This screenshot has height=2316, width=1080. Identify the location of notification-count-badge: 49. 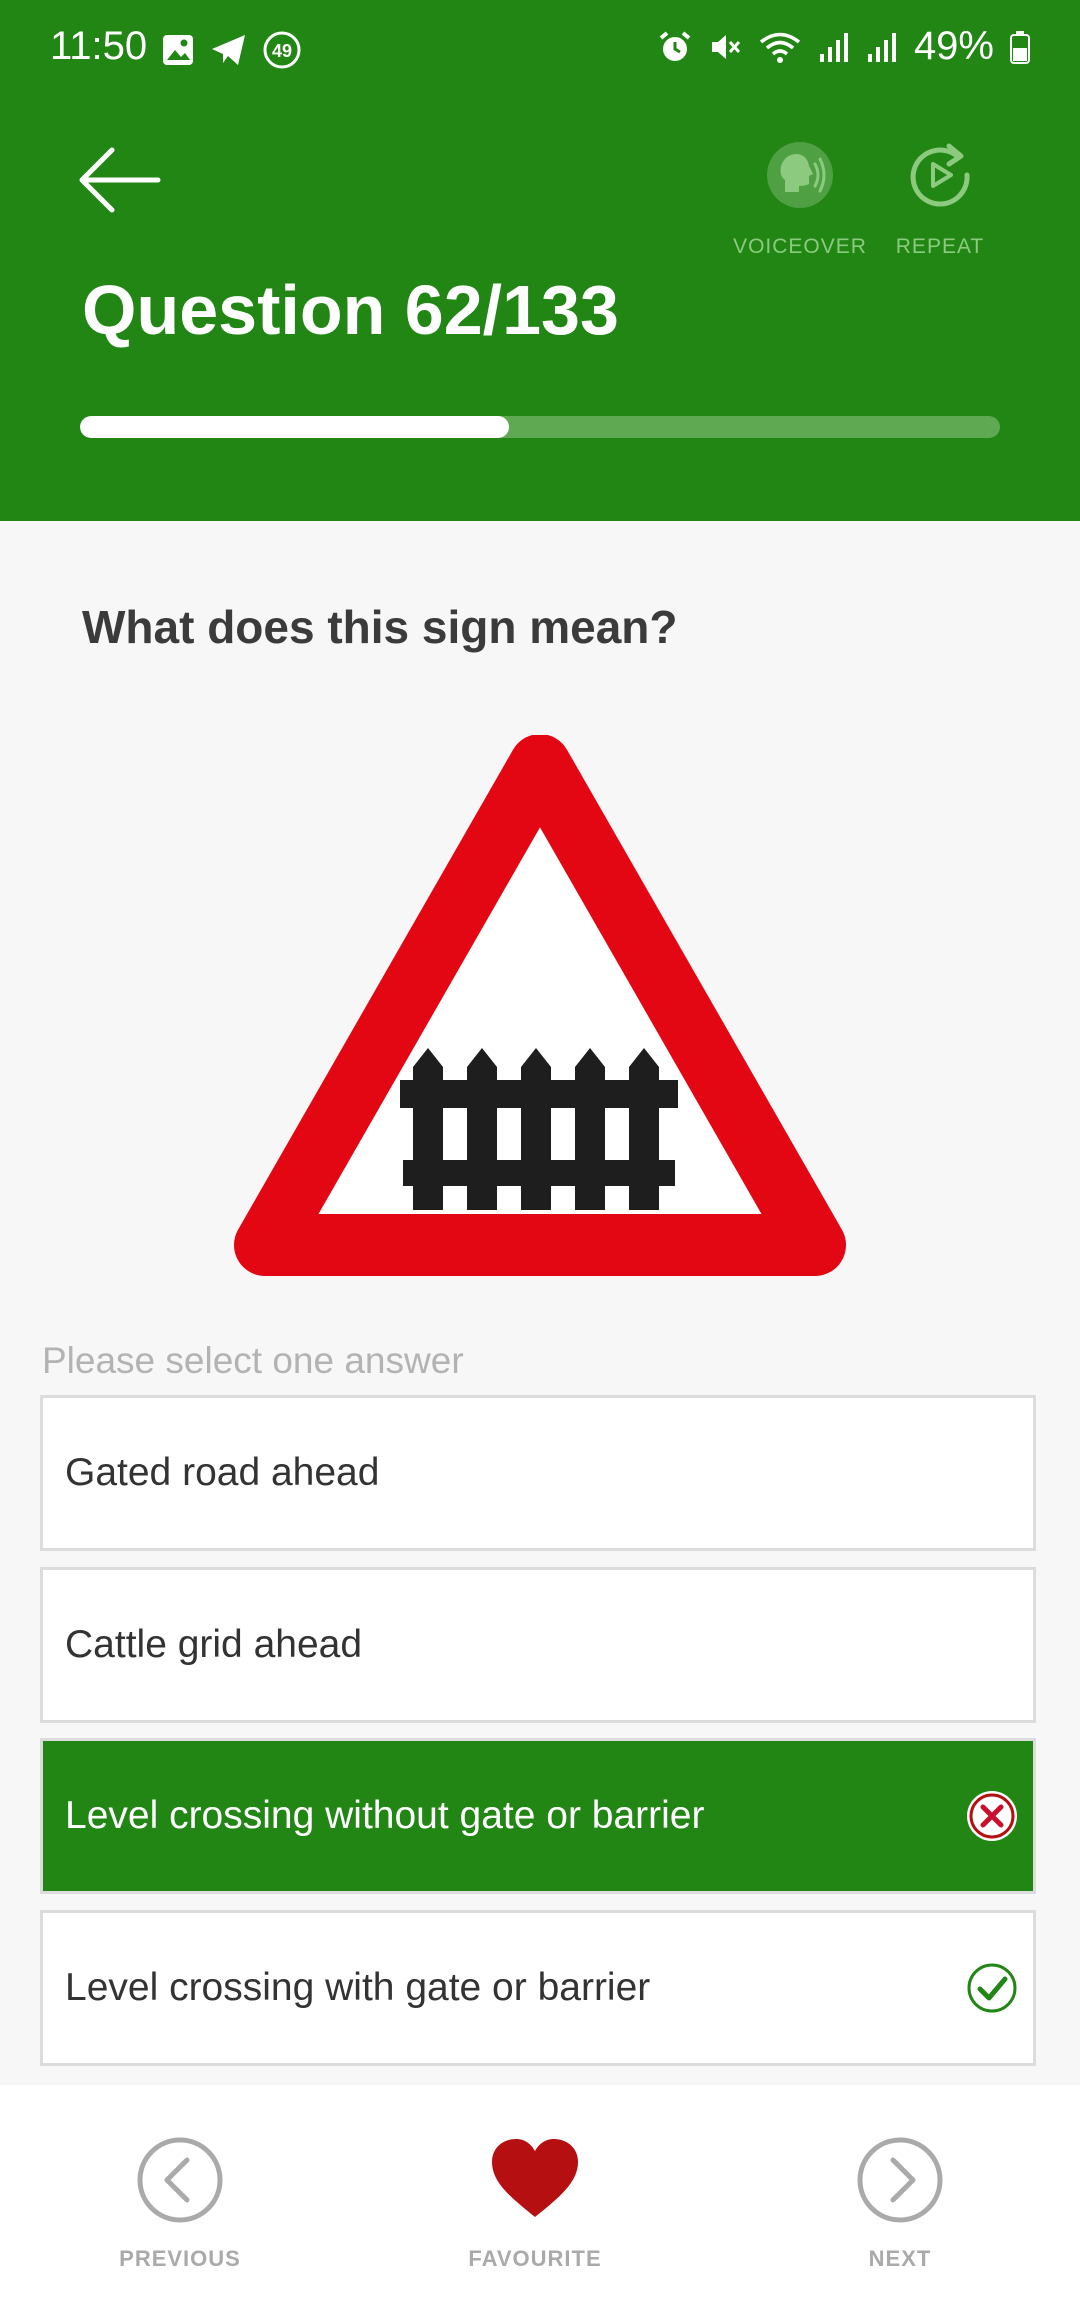
(282, 50).